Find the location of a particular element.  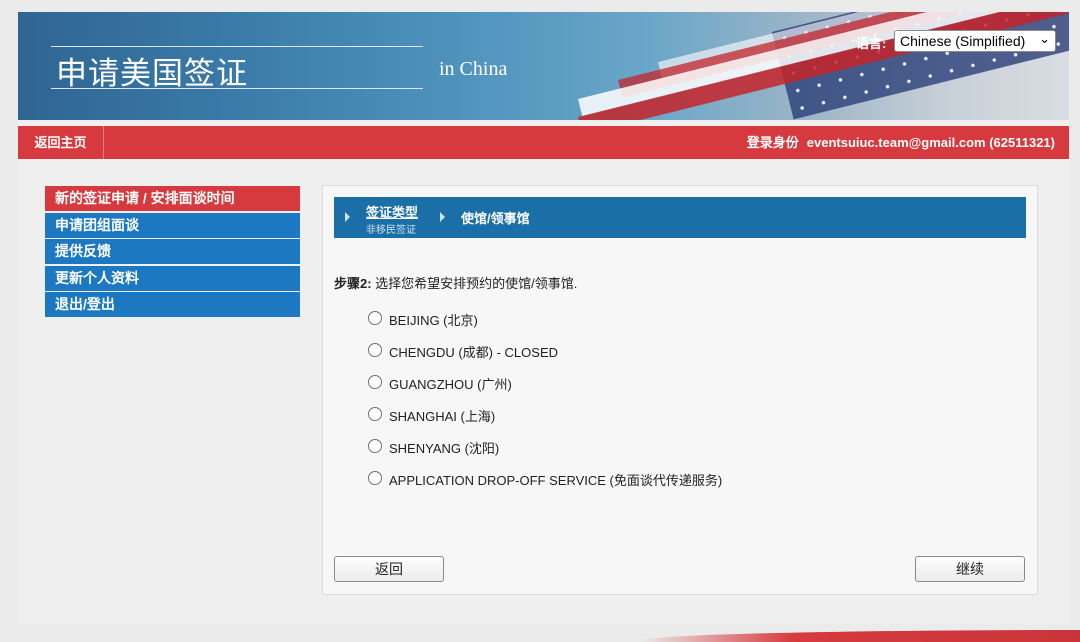

chevron-down-icon: ⌄ is located at coordinates (1044, 38).